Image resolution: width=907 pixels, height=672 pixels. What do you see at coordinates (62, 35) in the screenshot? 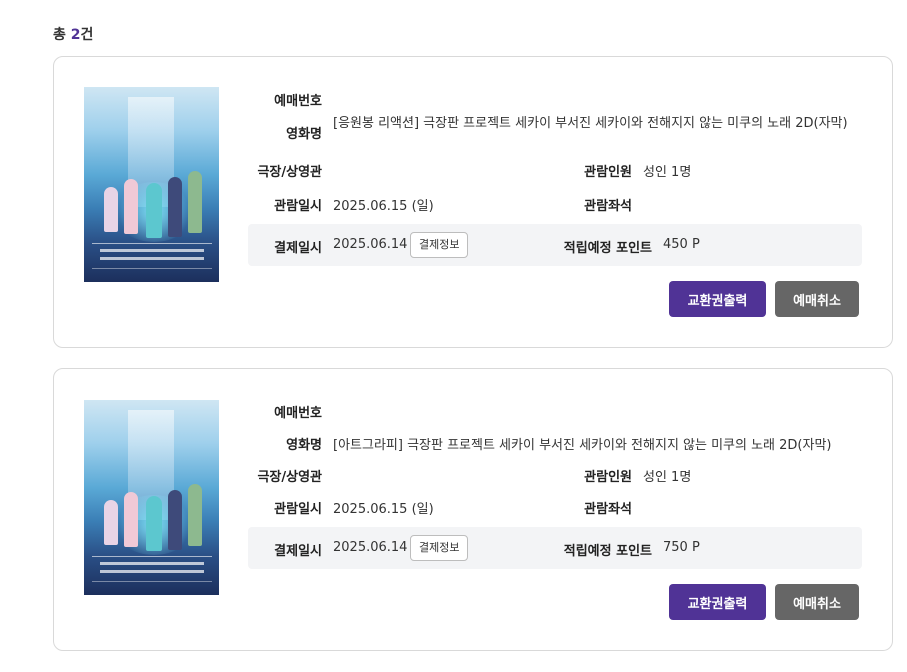
I see `total-prefix: 총` at bounding box center [62, 35].